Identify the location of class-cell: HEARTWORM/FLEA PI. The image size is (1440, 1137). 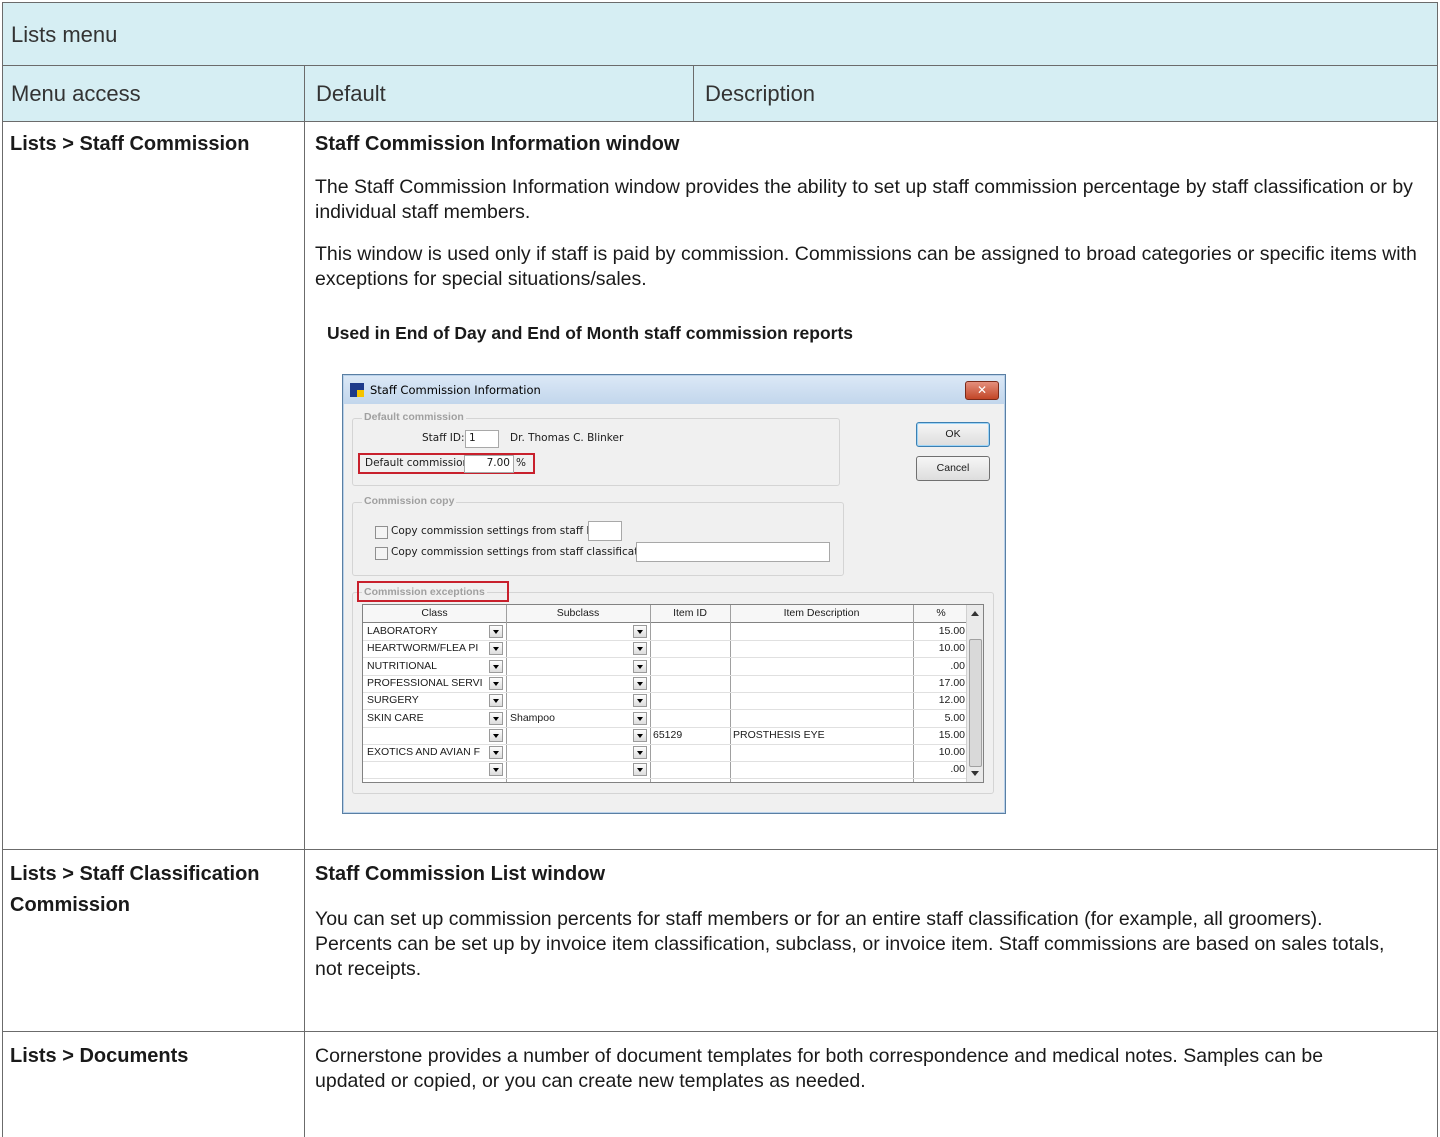
(427, 648).